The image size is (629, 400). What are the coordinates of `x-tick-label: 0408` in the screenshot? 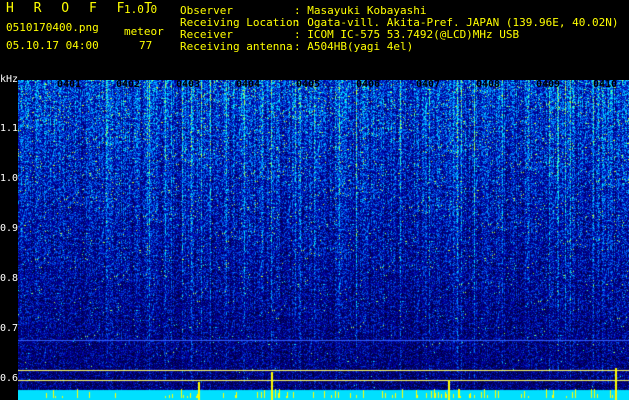 It's located at (488, 84).